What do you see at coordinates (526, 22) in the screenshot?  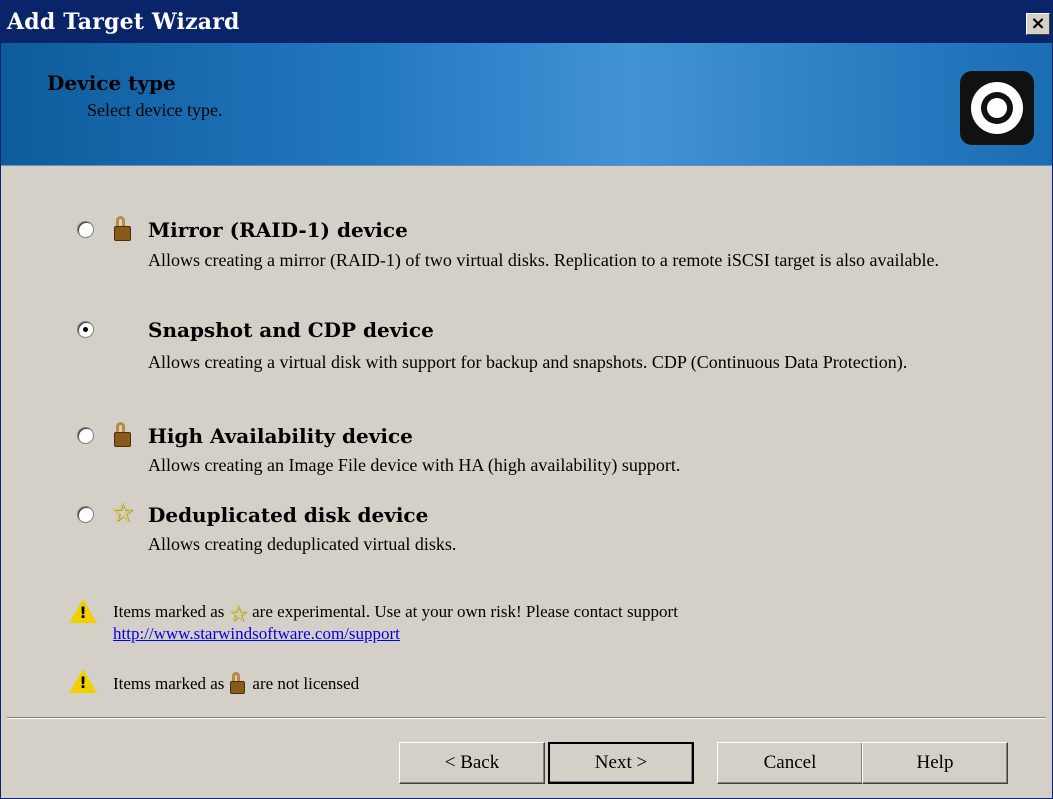 I see `title-bar: Add Target Wizard ×` at bounding box center [526, 22].